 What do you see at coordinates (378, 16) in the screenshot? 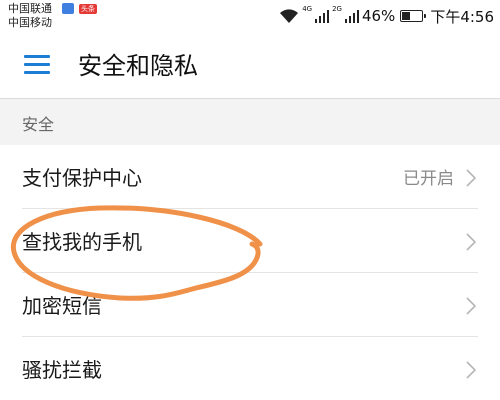
I see `battery-percent: 46%` at bounding box center [378, 16].